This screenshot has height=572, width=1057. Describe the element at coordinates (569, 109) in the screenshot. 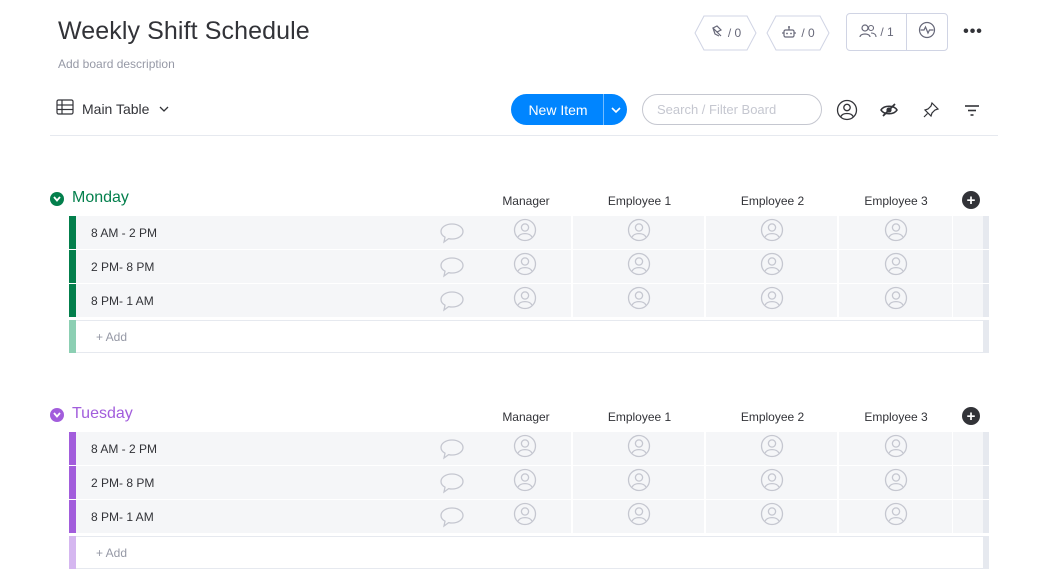

I see `new-item-button: New Item` at that location.